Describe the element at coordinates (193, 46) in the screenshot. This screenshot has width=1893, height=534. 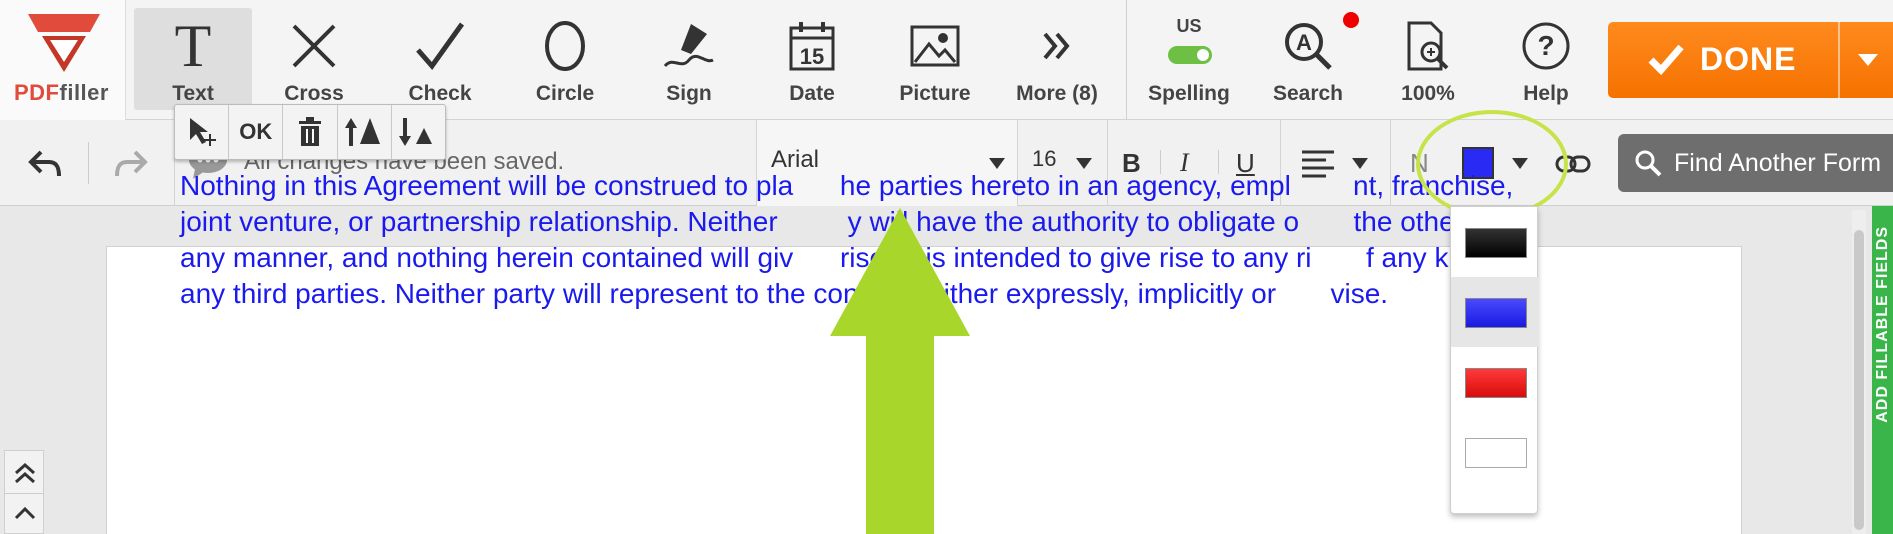
I see `text-t-icon: T` at that location.